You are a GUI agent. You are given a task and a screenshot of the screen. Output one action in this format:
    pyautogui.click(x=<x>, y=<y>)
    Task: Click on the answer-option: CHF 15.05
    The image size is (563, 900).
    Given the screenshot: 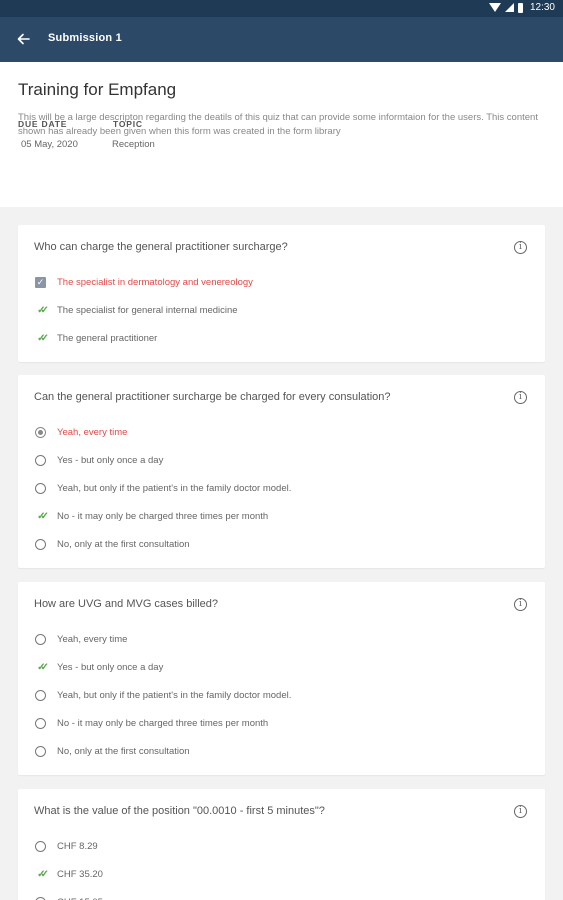 What is the action you would take?
    pyautogui.click(x=68, y=897)
    